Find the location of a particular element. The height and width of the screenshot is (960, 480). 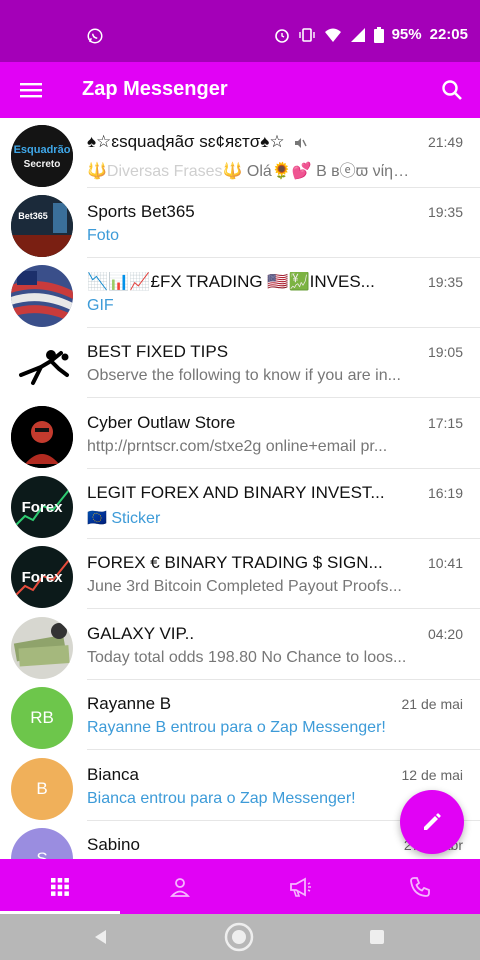

outlaw-avatar-image is located at coordinates (42, 437).